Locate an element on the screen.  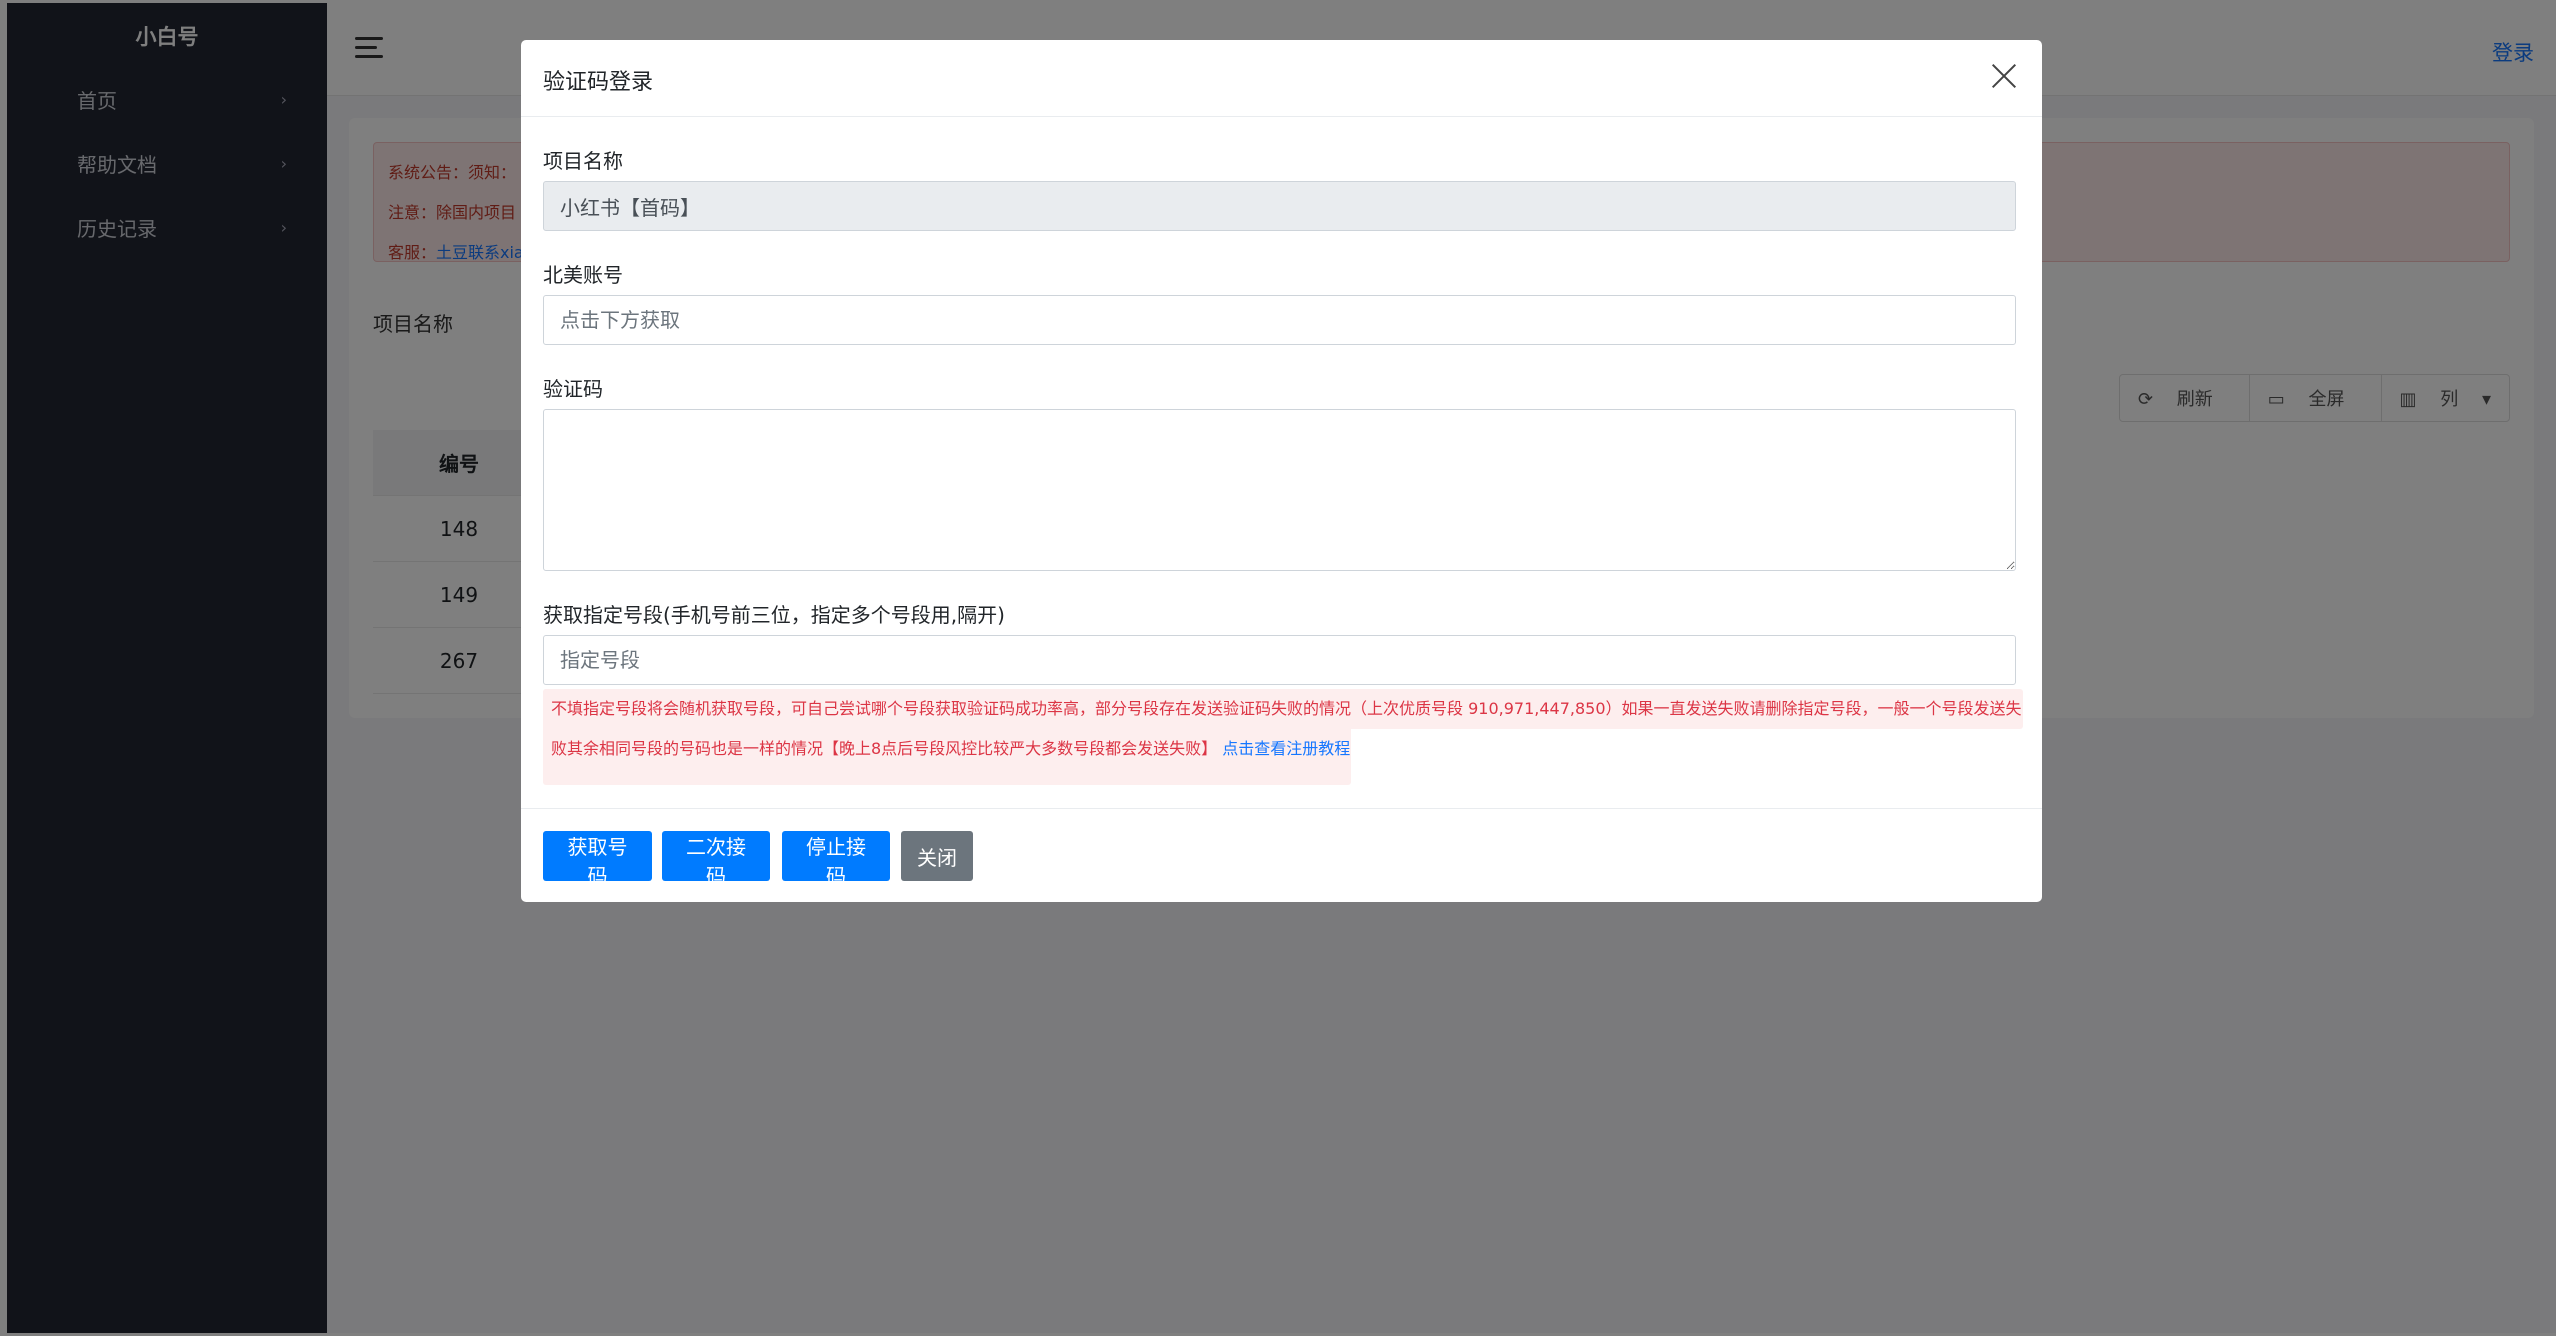
second-receive-button: 二次接码 is located at coordinates (716, 859).